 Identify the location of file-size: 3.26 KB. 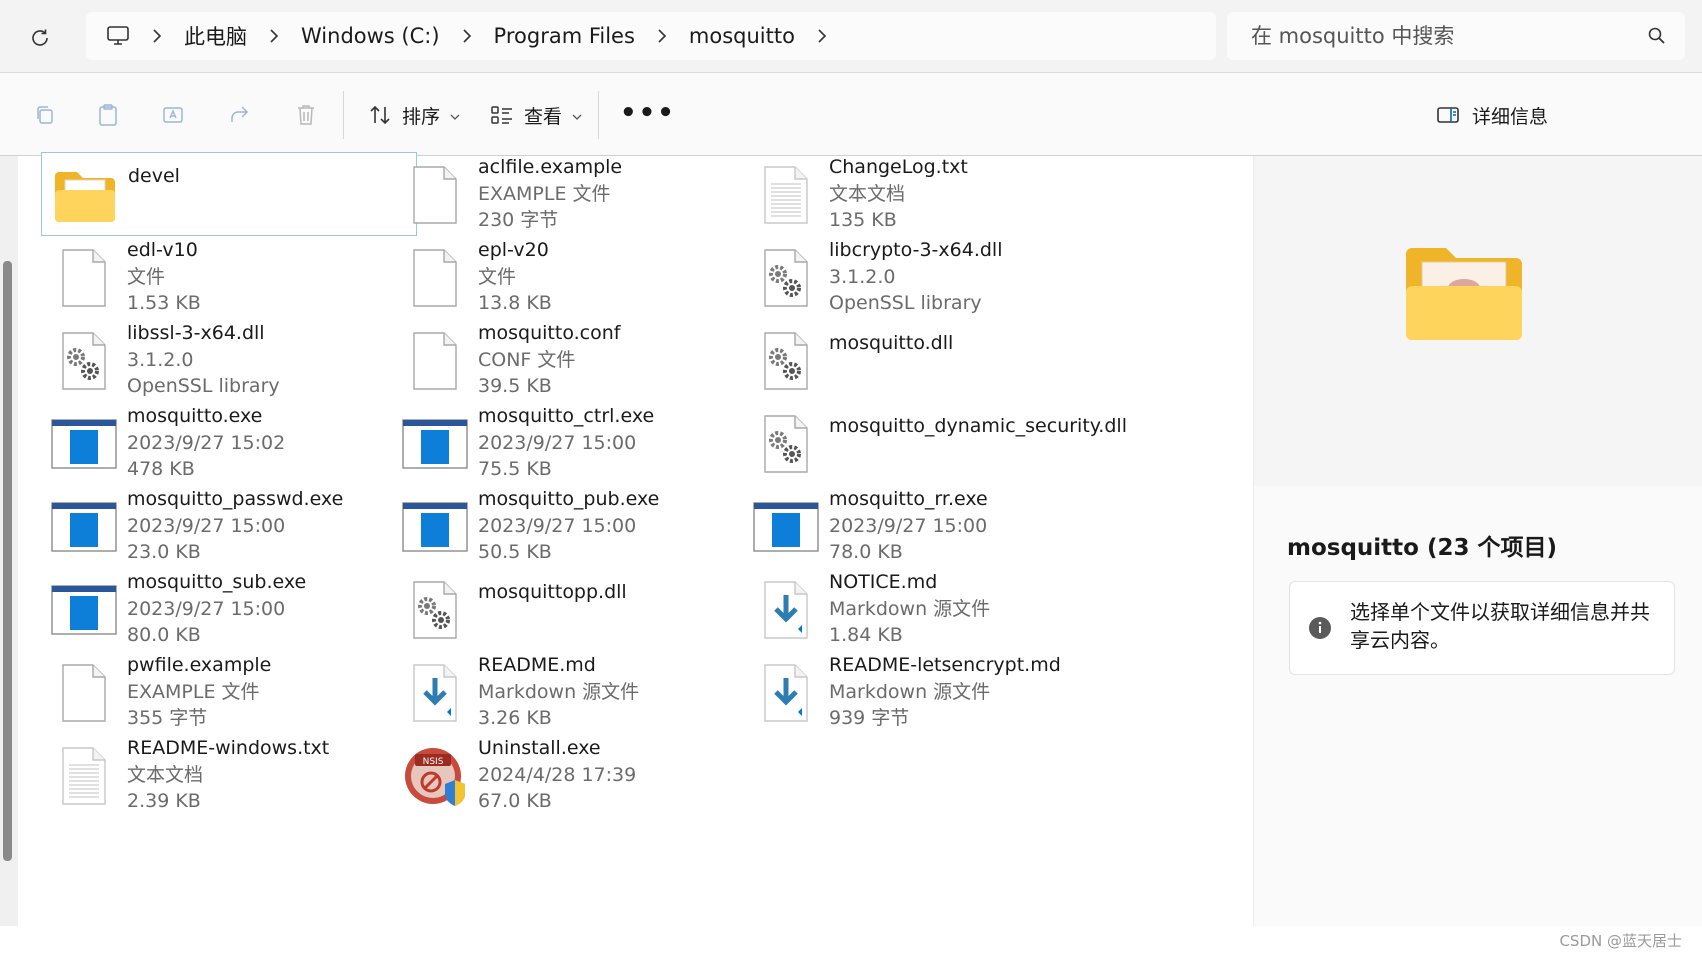
(515, 718).